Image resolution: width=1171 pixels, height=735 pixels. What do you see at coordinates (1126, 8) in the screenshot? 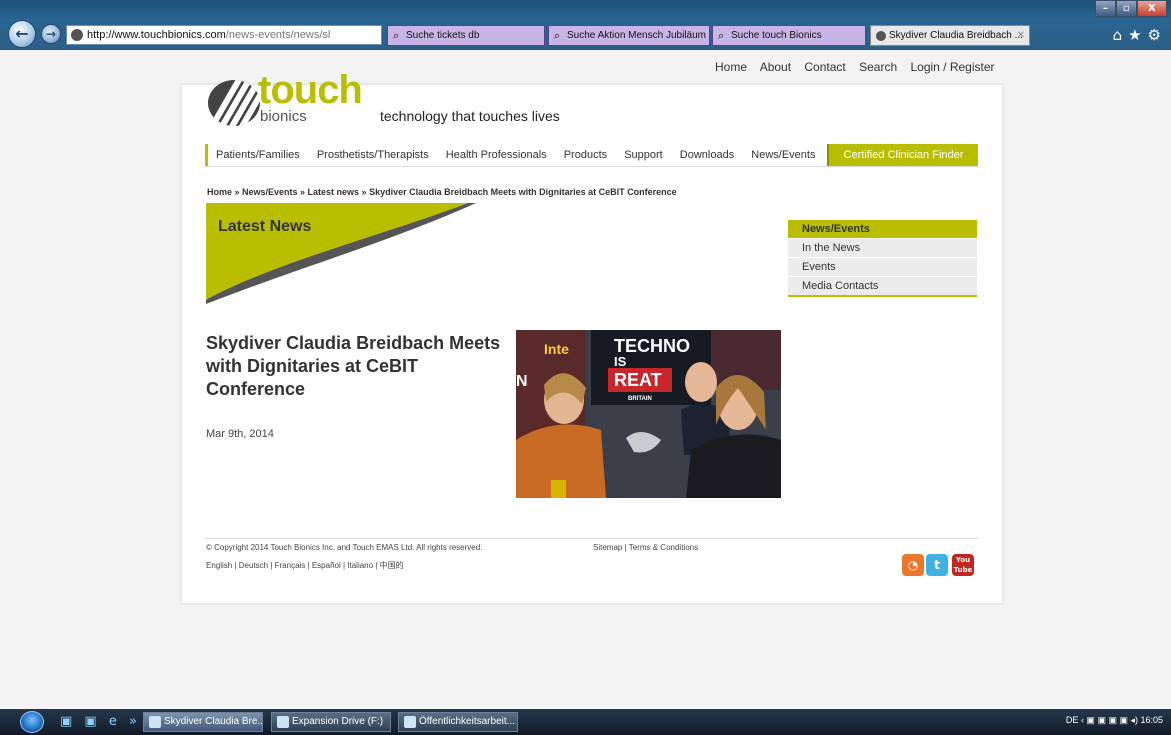
I see `maximize-button: ▫` at bounding box center [1126, 8].